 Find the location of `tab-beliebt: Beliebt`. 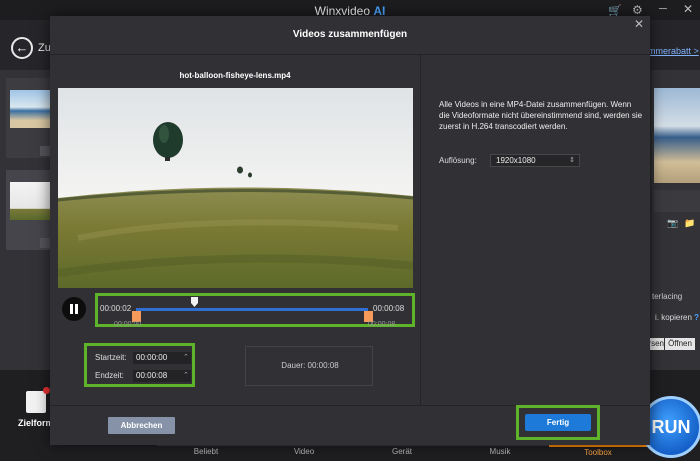

tab-beliebt: Beliebt is located at coordinates (206, 453).